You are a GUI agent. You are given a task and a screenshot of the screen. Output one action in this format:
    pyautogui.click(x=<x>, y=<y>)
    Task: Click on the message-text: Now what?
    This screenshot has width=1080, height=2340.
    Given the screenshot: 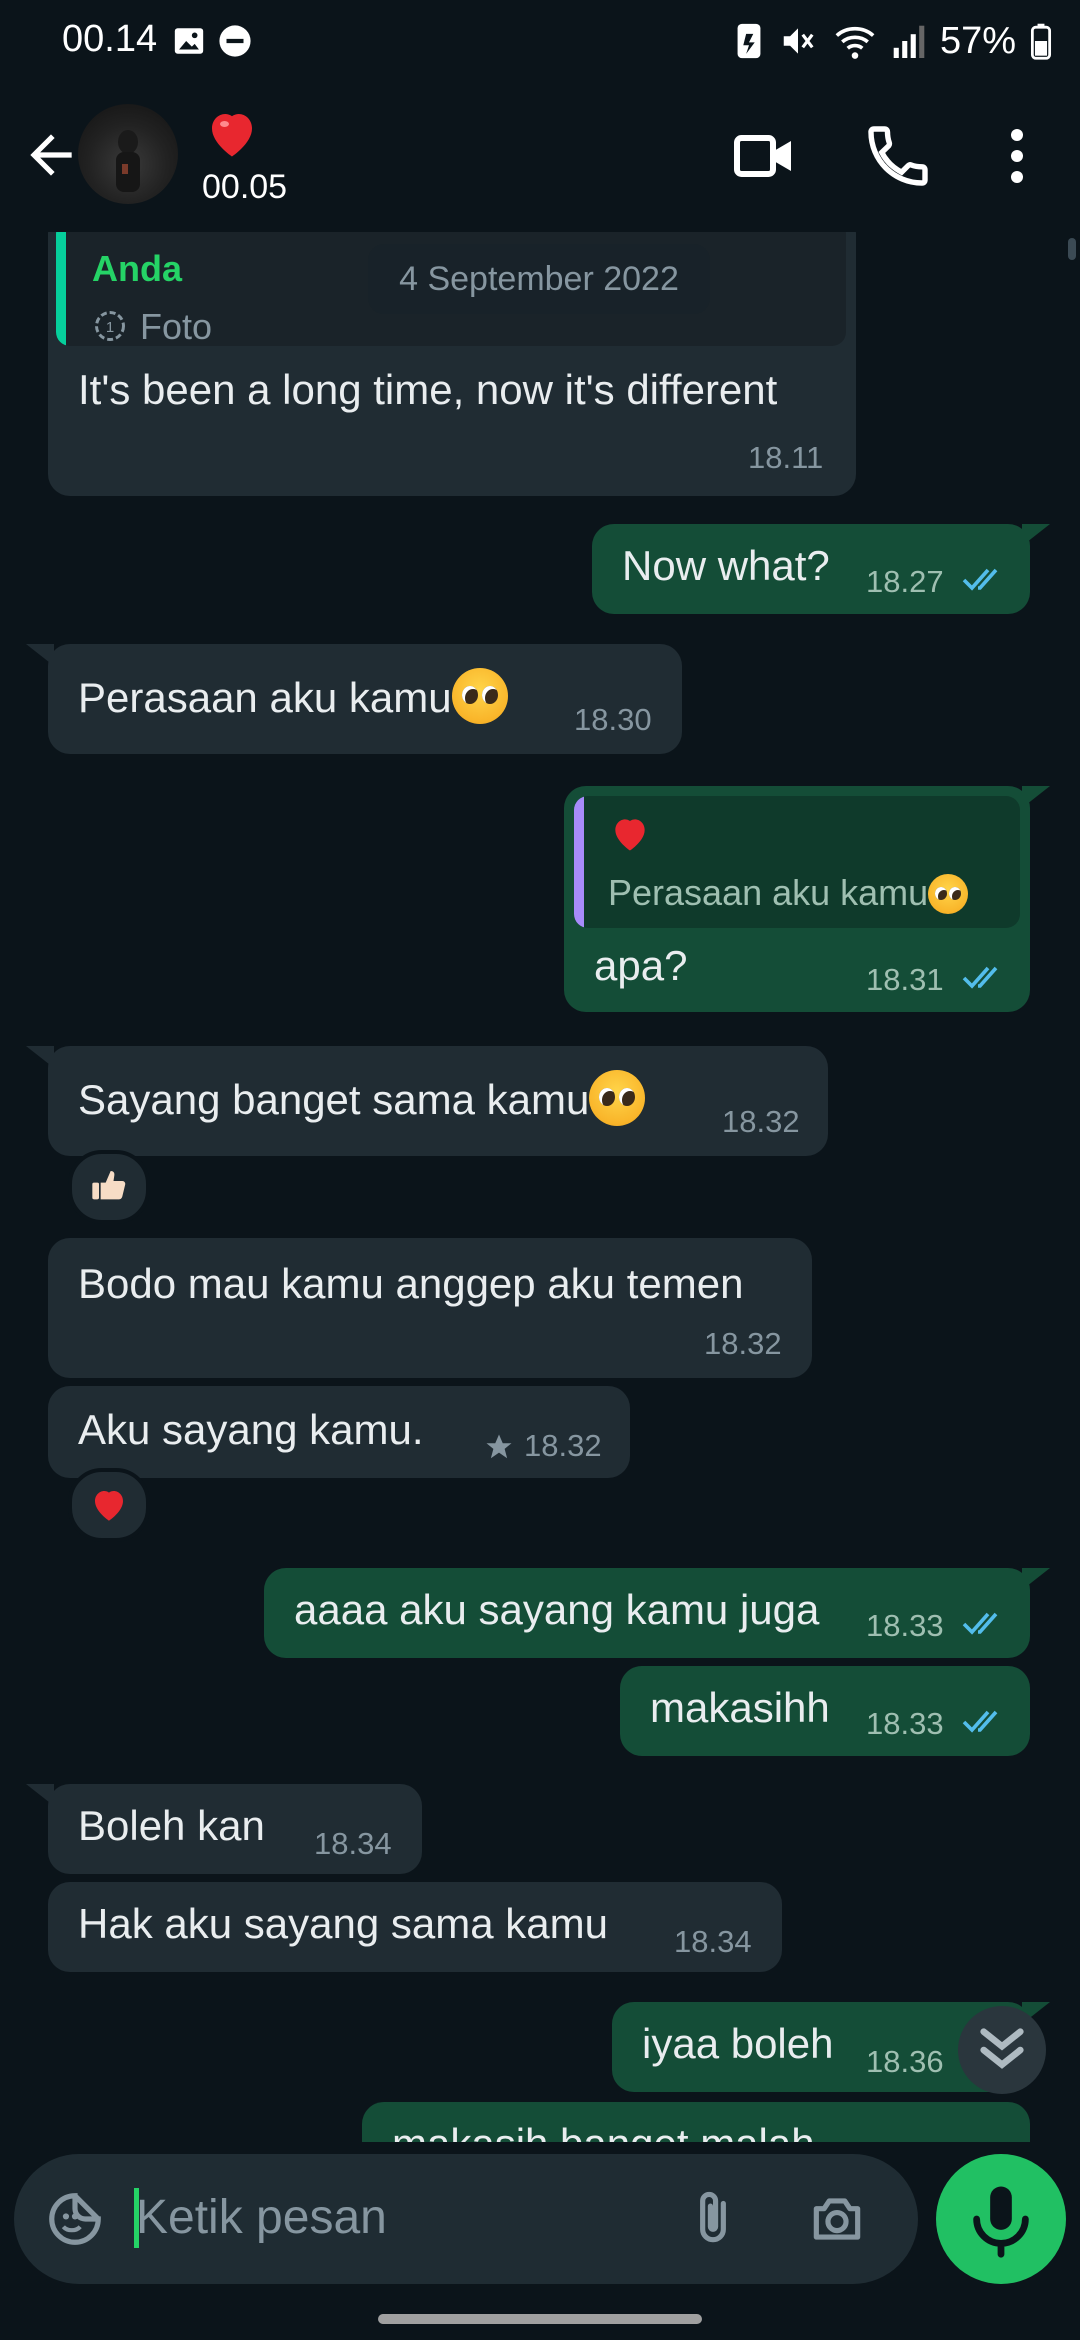 What is the action you would take?
    pyautogui.click(x=726, y=565)
    